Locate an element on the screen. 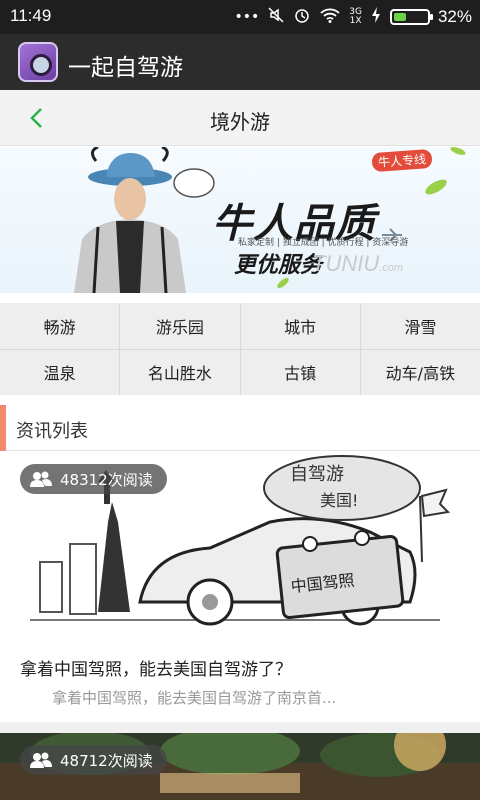 The height and width of the screenshot is (800, 480). category-mountains: 名山胜水 is located at coordinates (180, 372).